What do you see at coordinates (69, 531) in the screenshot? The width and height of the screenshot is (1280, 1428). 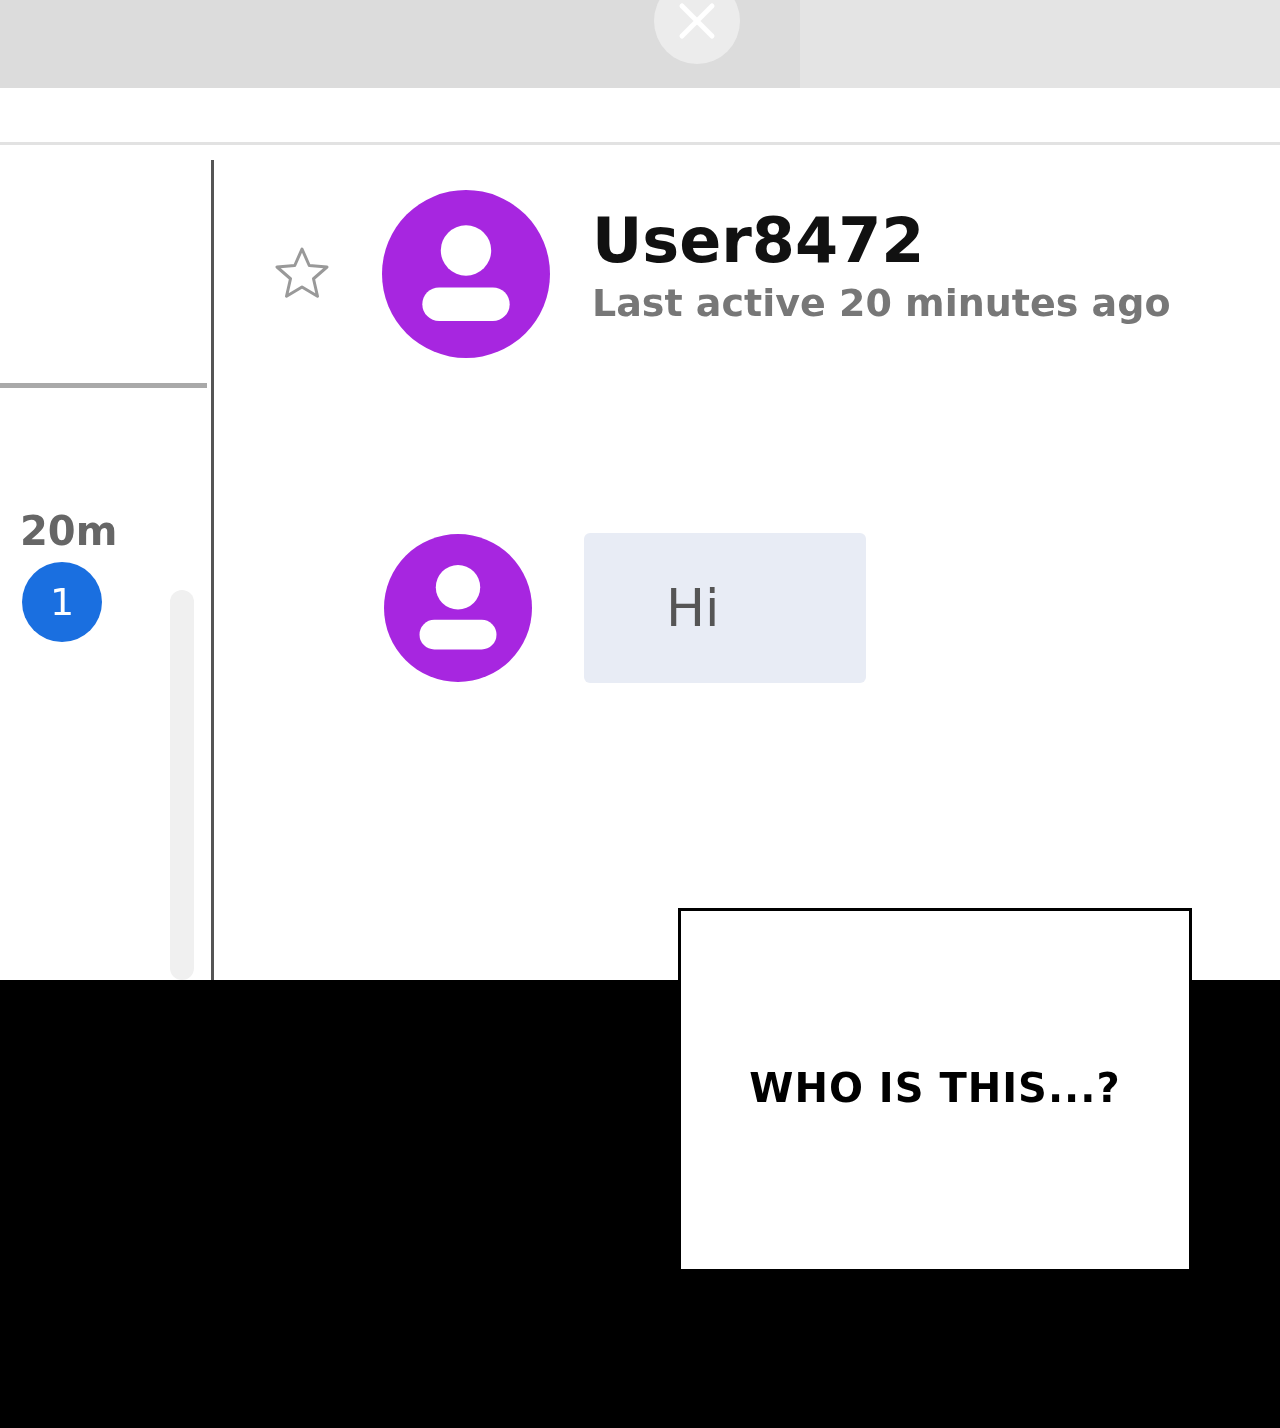 I see `chat-time: 20m` at bounding box center [69, 531].